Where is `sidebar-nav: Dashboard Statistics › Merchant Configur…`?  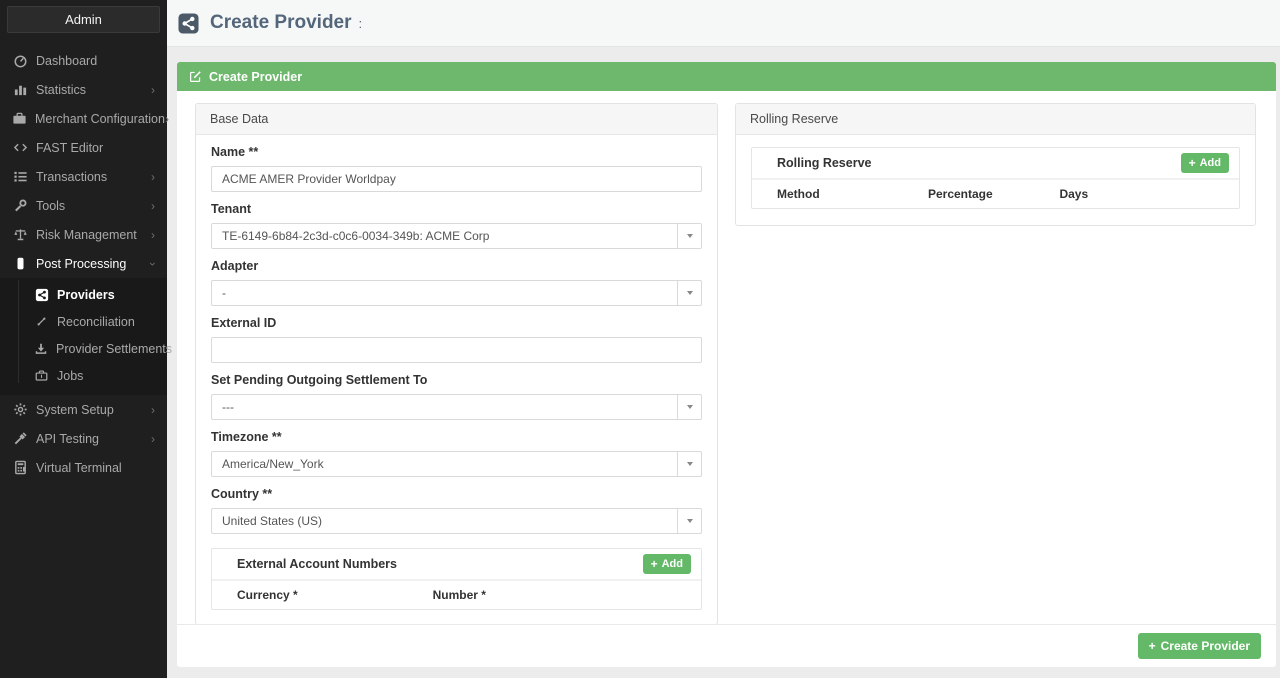
sidebar-nav: Dashboard Statistics › Merchant Configur… is located at coordinates (86, 264).